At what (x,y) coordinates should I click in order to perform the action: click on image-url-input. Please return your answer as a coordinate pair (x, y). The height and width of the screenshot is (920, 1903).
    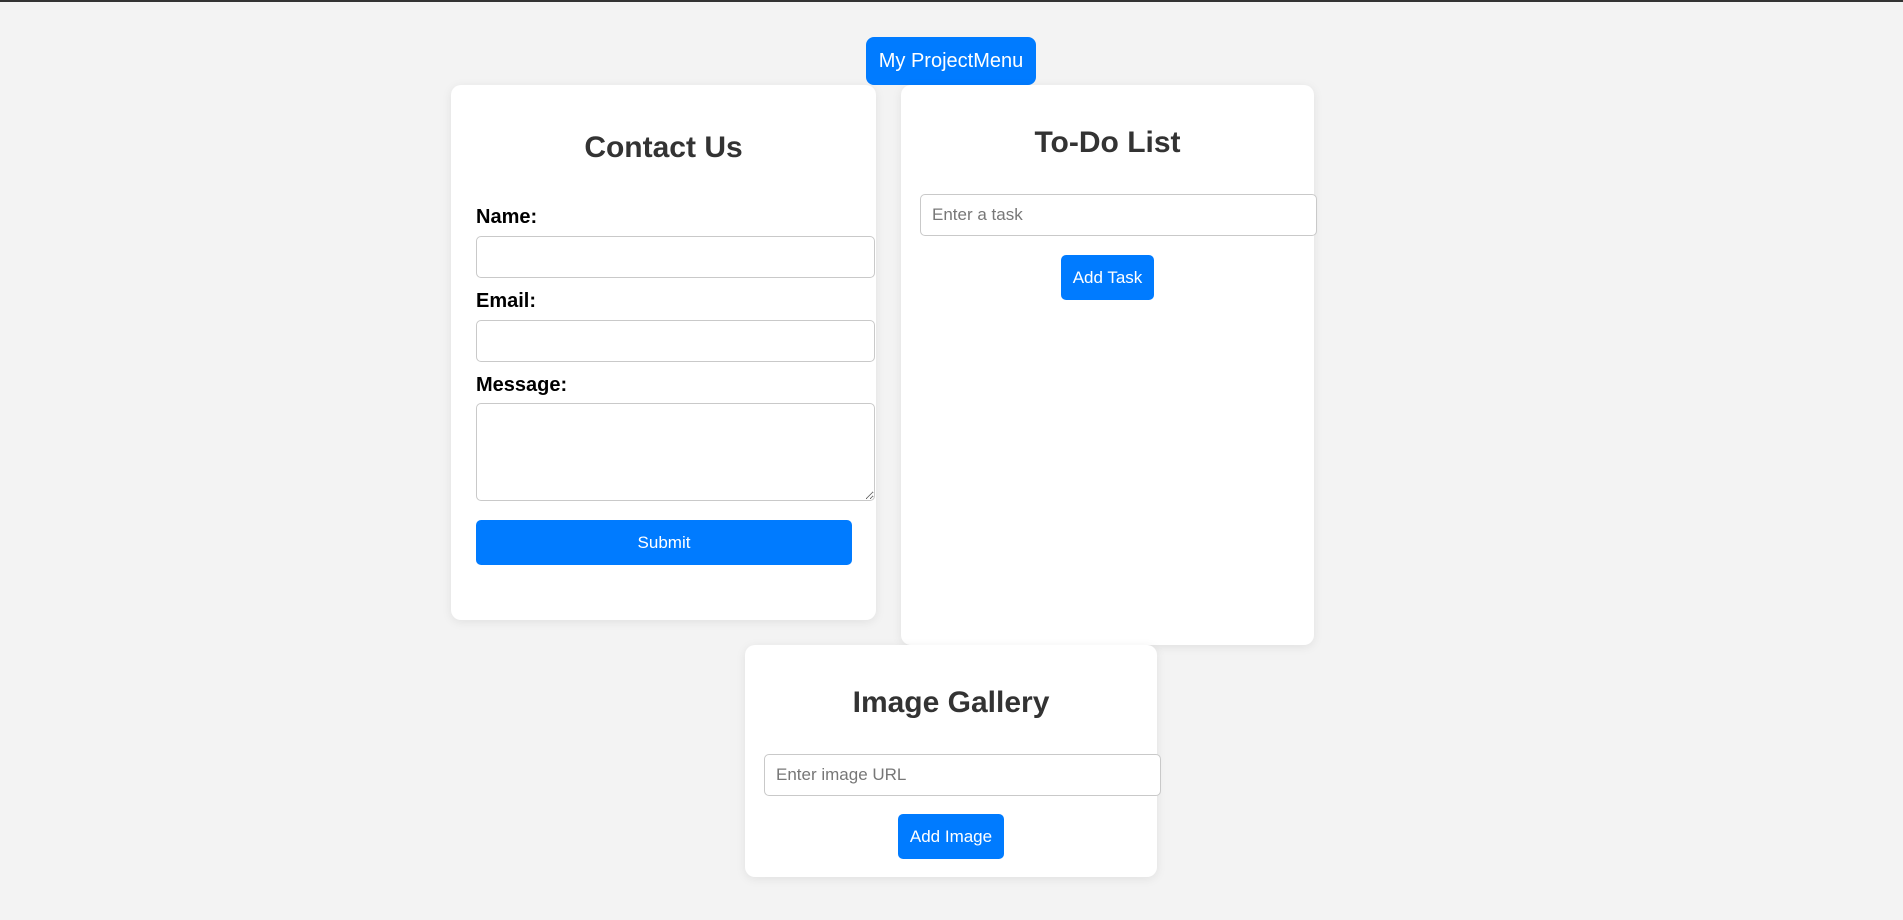
    Looking at the image, I should click on (962, 775).